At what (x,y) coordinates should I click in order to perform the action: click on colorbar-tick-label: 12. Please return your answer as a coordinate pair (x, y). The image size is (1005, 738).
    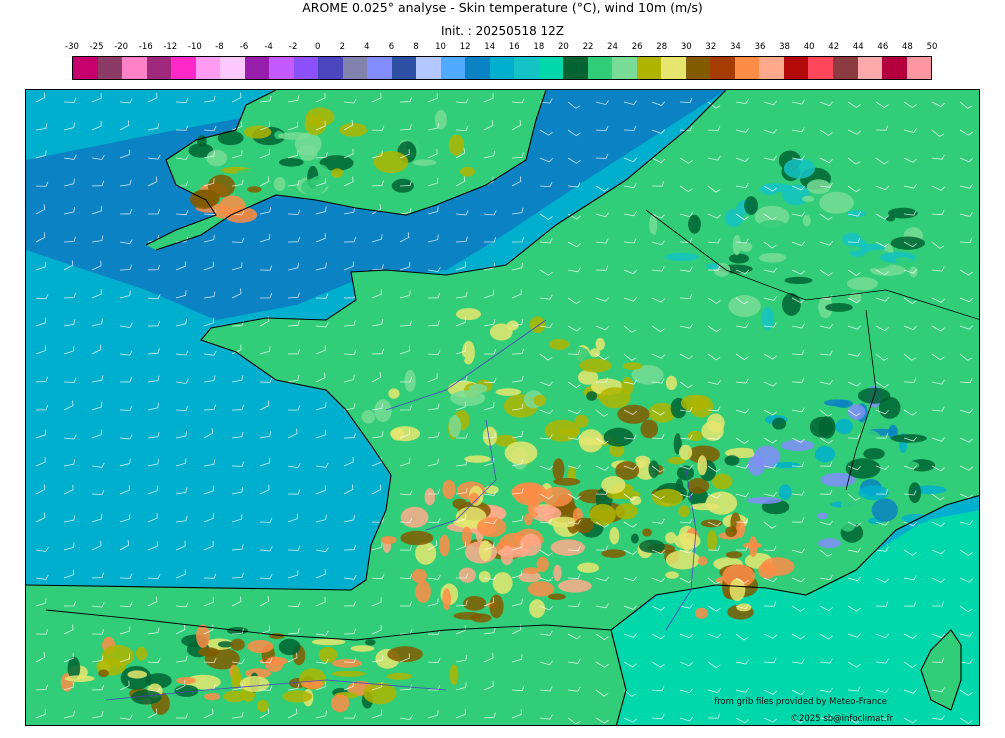
    Looking at the image, I should click on (465, 47).